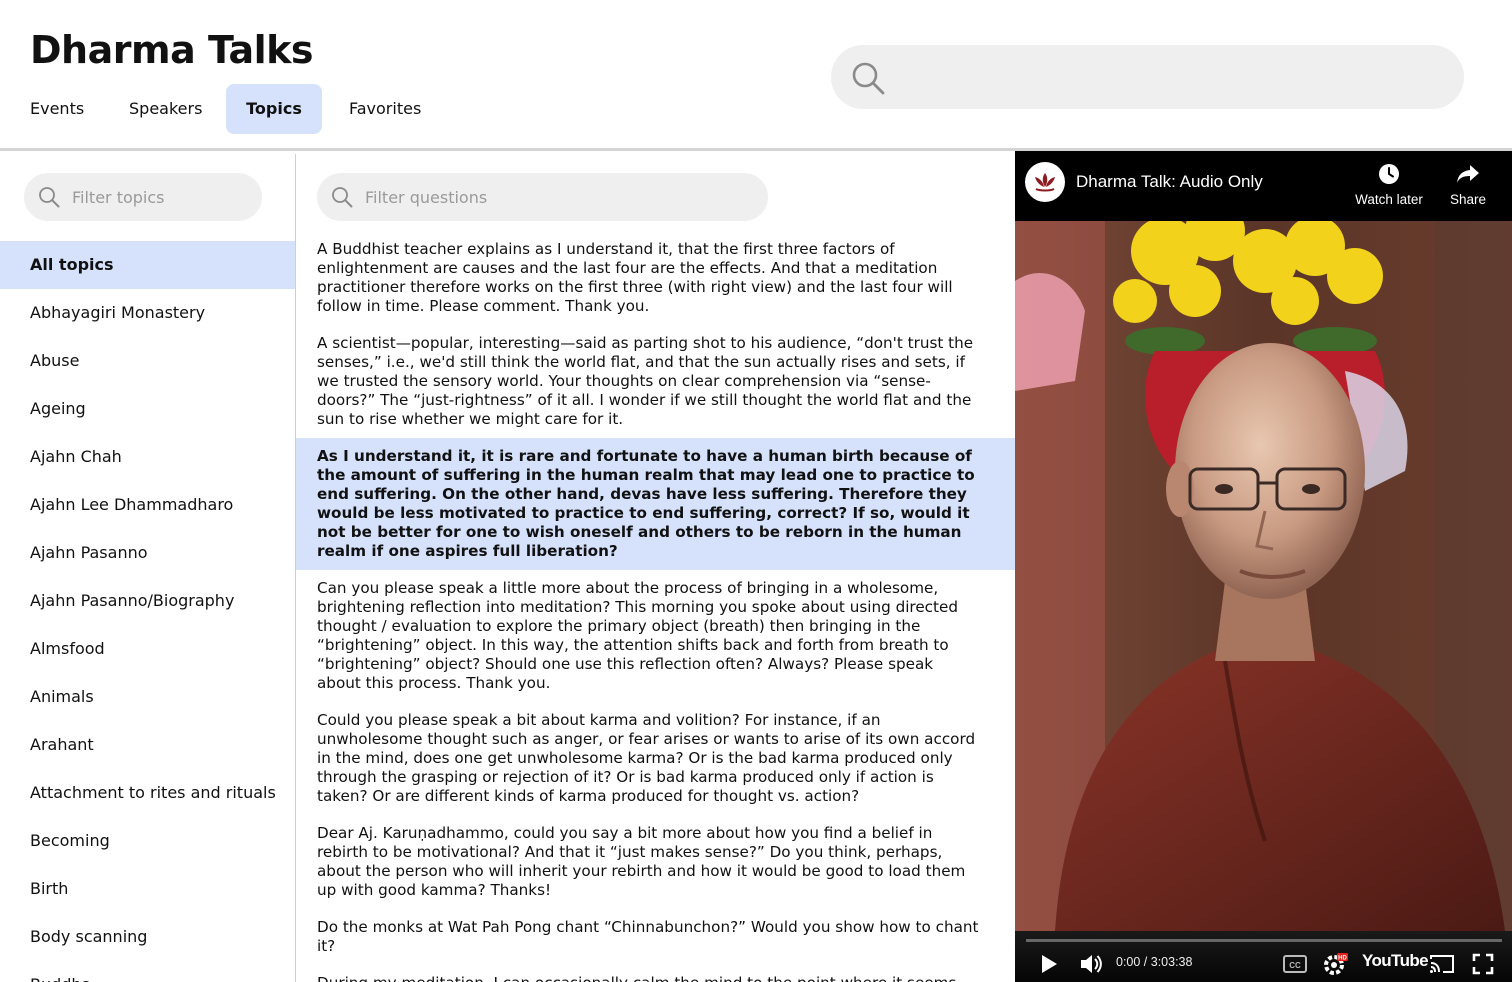 This screenshot has width=1512, height=982. What do you see at coordinates (147, 265) in the screenshot?
I see `topic-item-all-topics: All topics` at bounding box center [147, 265].